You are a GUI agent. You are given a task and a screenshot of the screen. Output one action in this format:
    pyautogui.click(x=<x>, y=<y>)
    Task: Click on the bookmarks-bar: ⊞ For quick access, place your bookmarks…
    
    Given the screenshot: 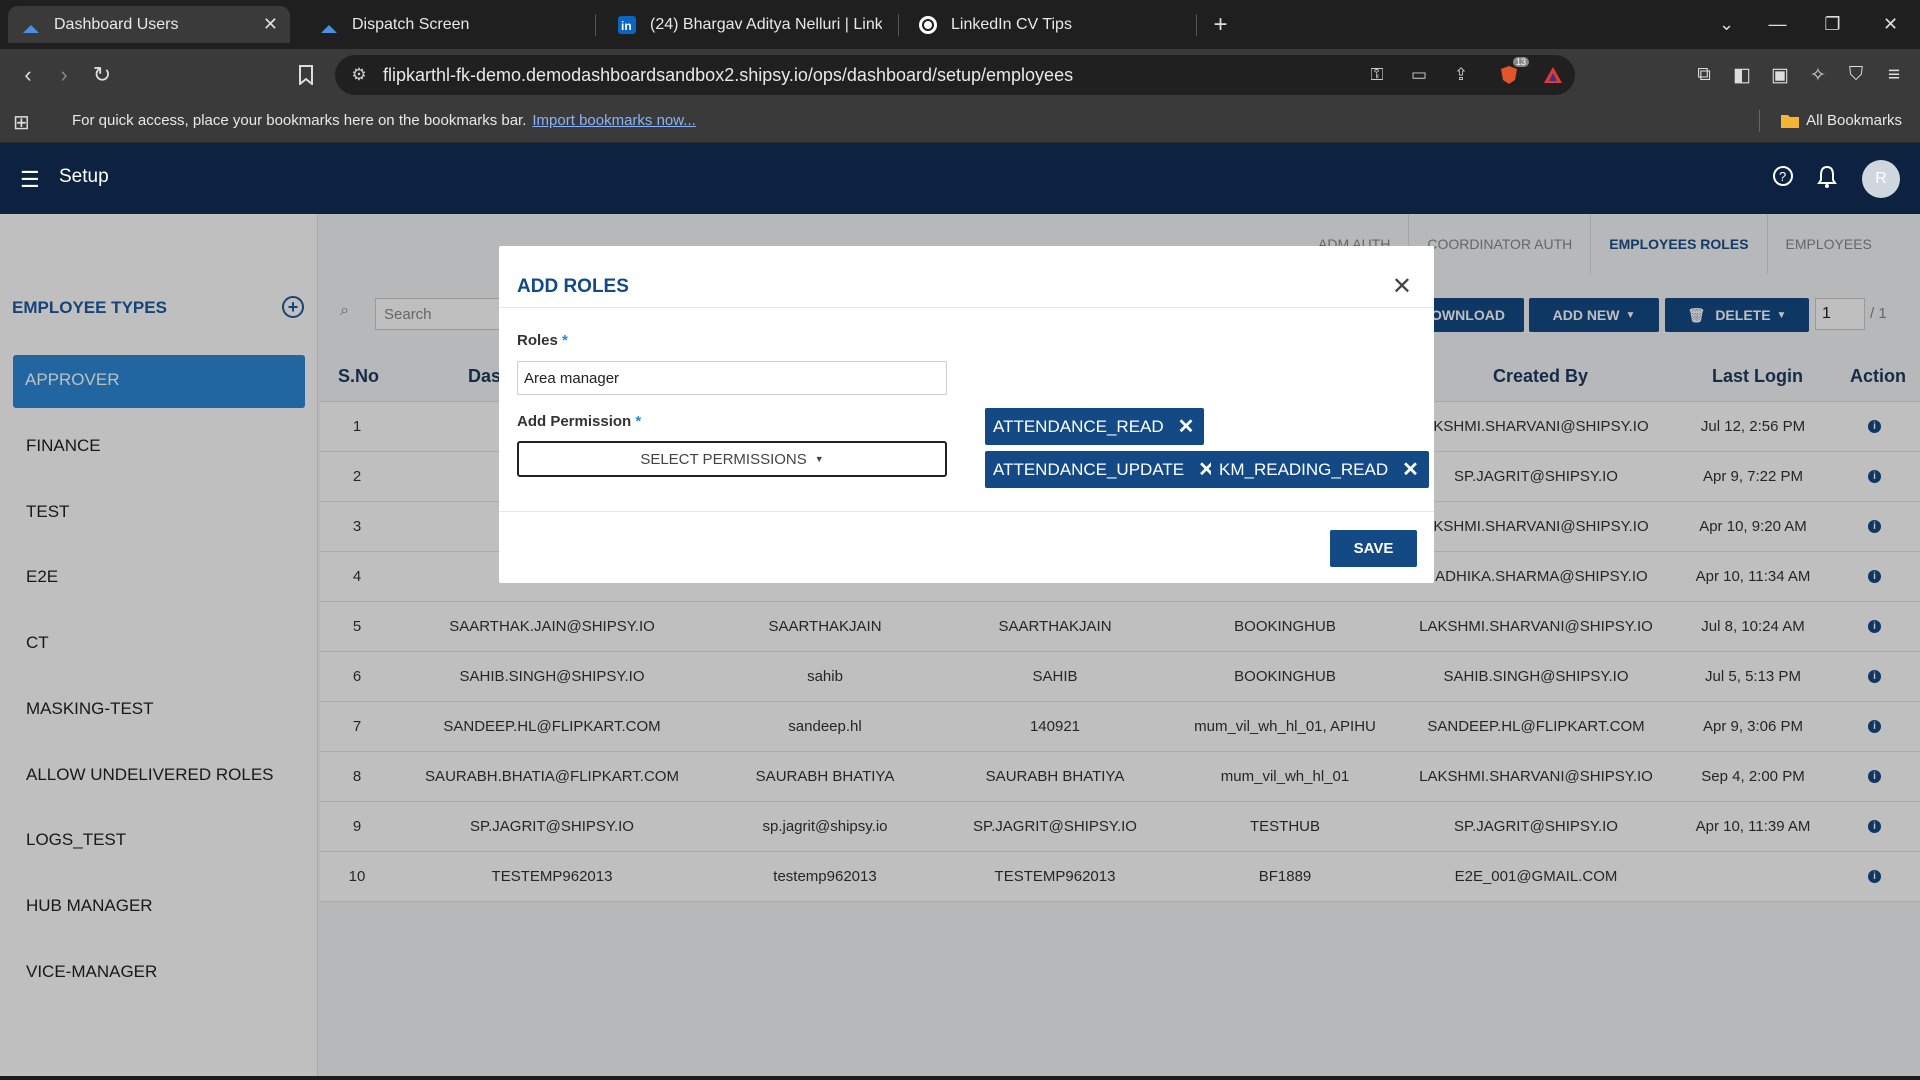 What is the action you would take?
    pyautogui.click(x=960, y=122)
    